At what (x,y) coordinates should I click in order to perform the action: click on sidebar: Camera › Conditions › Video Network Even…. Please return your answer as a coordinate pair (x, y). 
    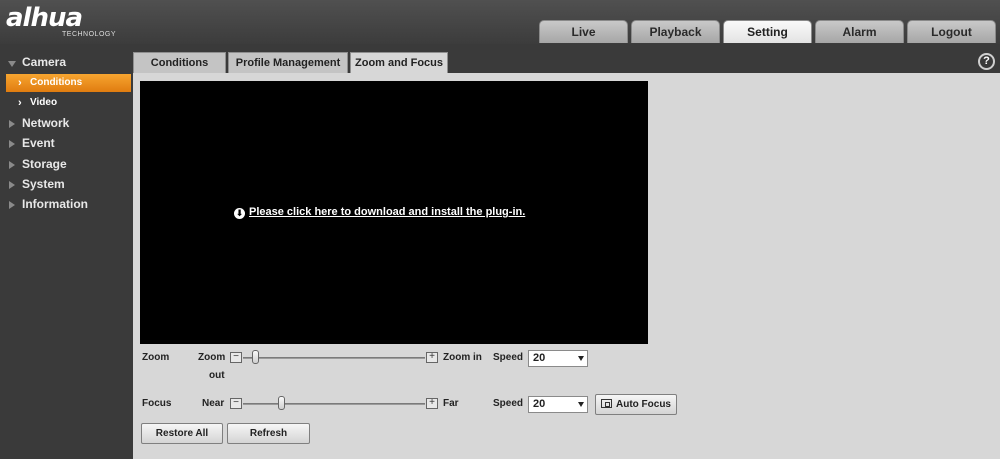
    Looking at the image, I should click on (66, 251).